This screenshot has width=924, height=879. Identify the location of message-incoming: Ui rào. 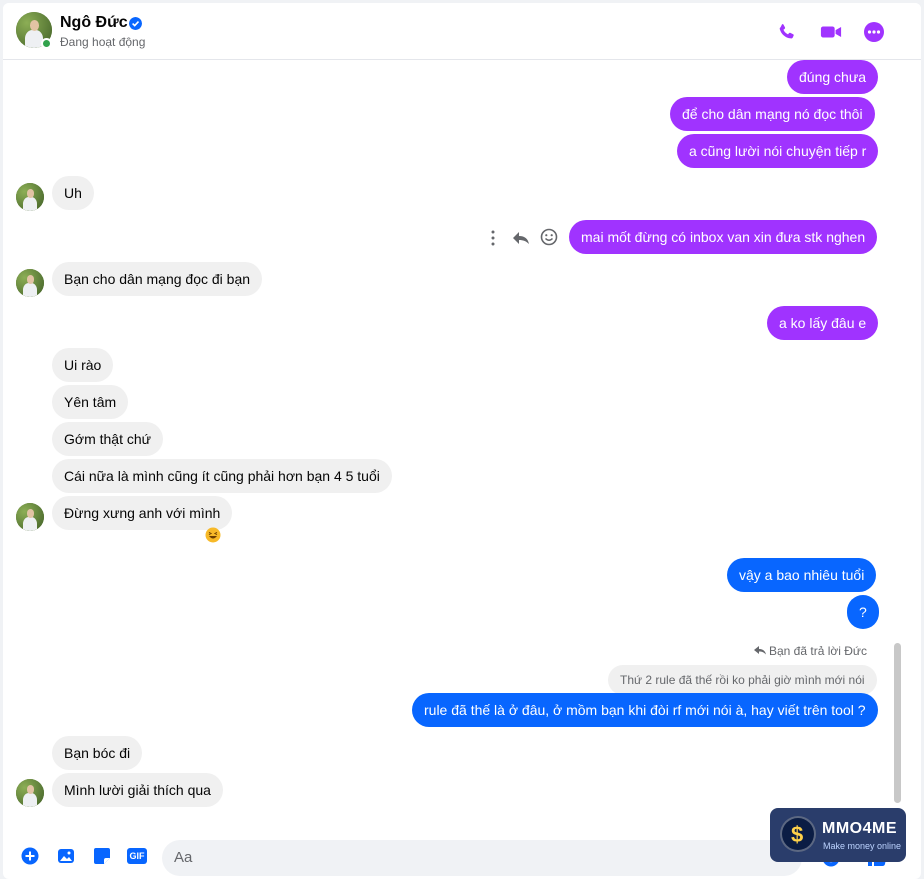
(83, 365).